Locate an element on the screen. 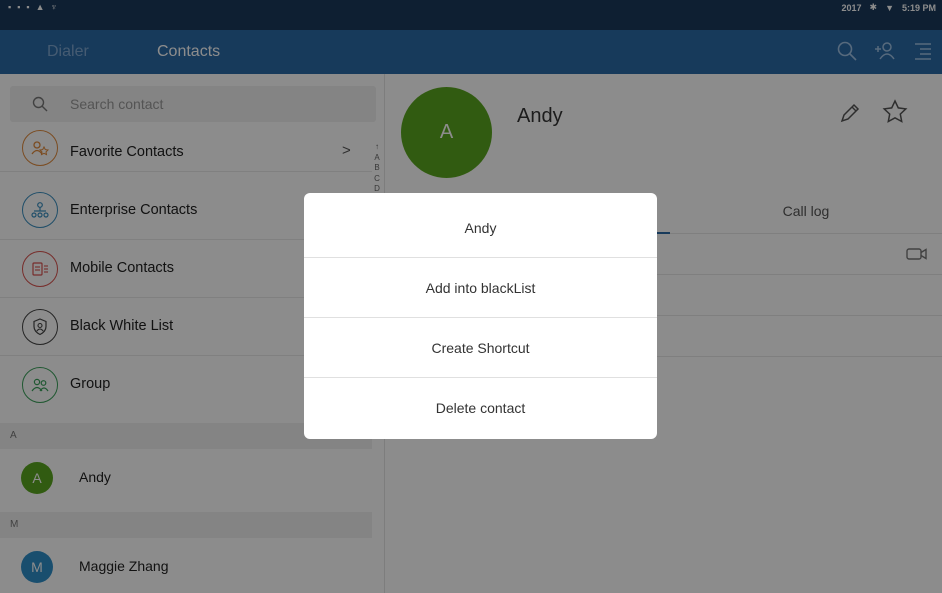  delete-contact-button: Delete contact is located at coordinates (480, 408).